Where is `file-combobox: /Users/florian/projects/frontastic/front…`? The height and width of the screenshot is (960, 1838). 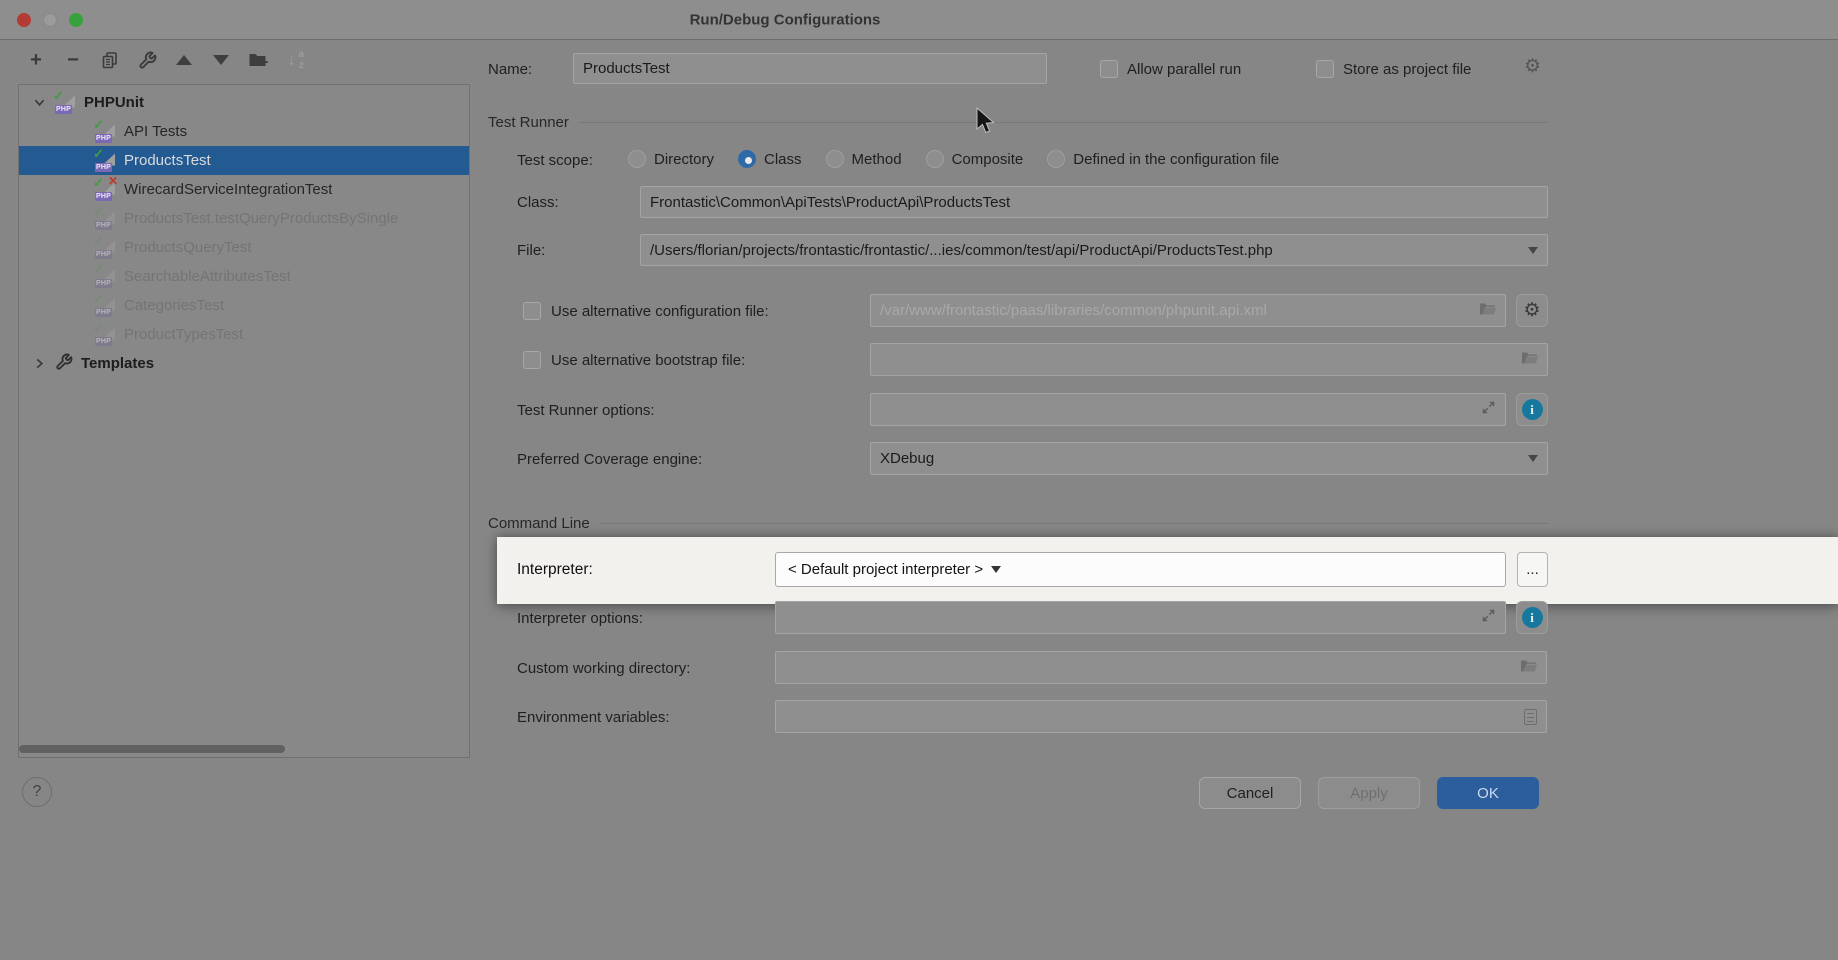
file-combobox: /Users/florian/projects/frontastic/front… is located at coordinates (1094, 250).